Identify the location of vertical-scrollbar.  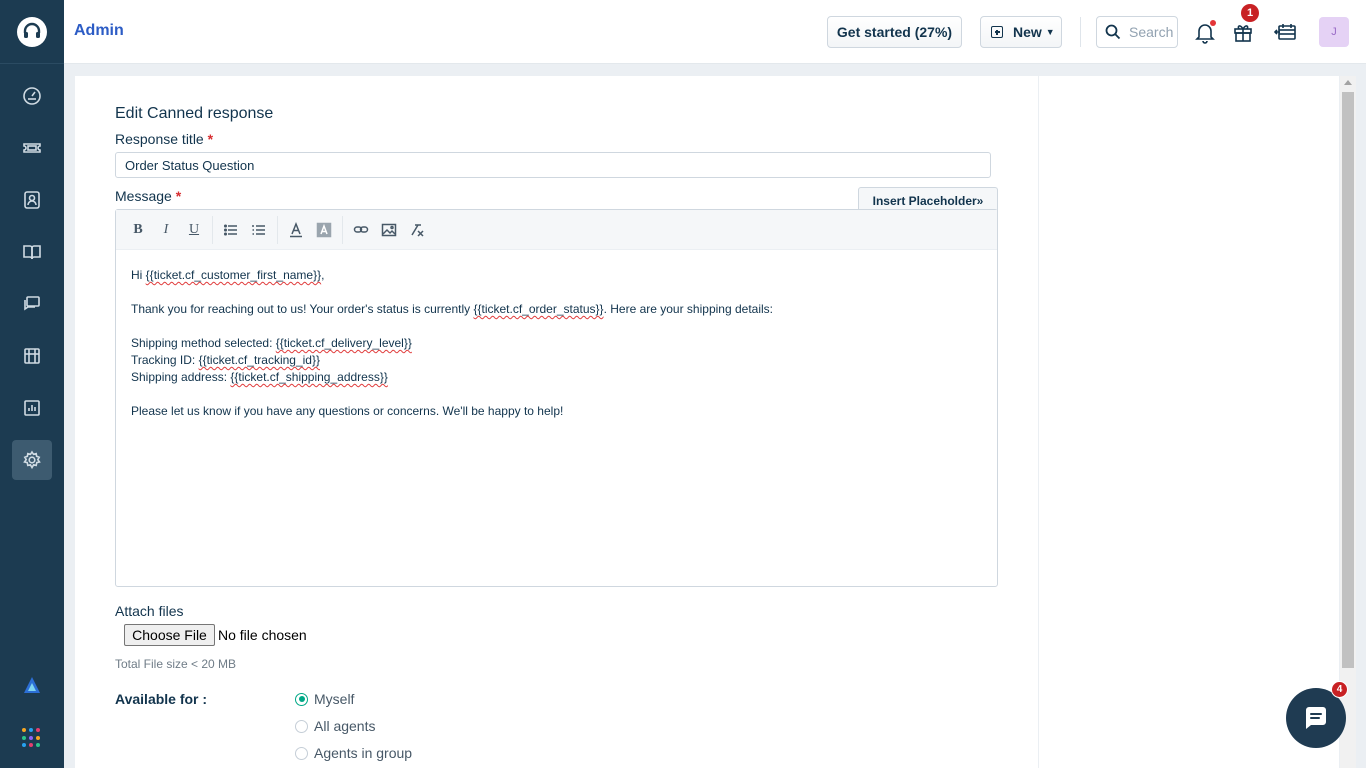
(1348, 422).